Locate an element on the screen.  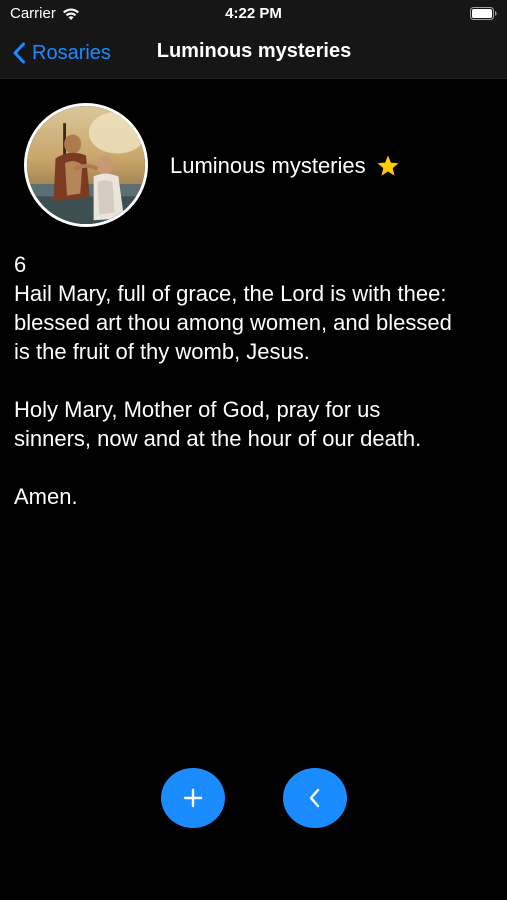
star-icon is located at coordinates (388, 166).